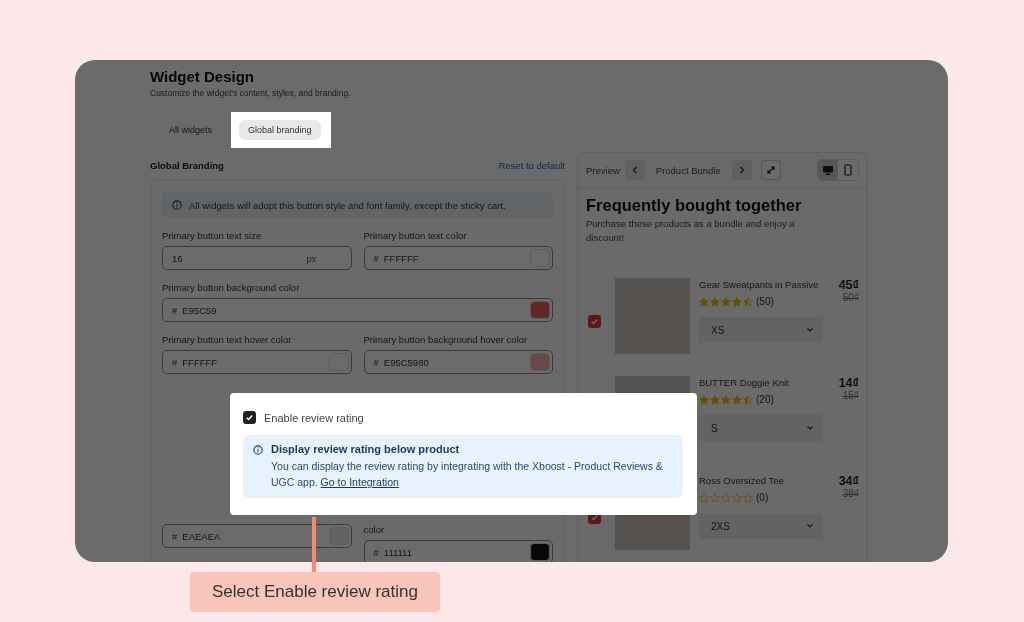  I want to click on field-value: EAEAEA, so click(202, 536).